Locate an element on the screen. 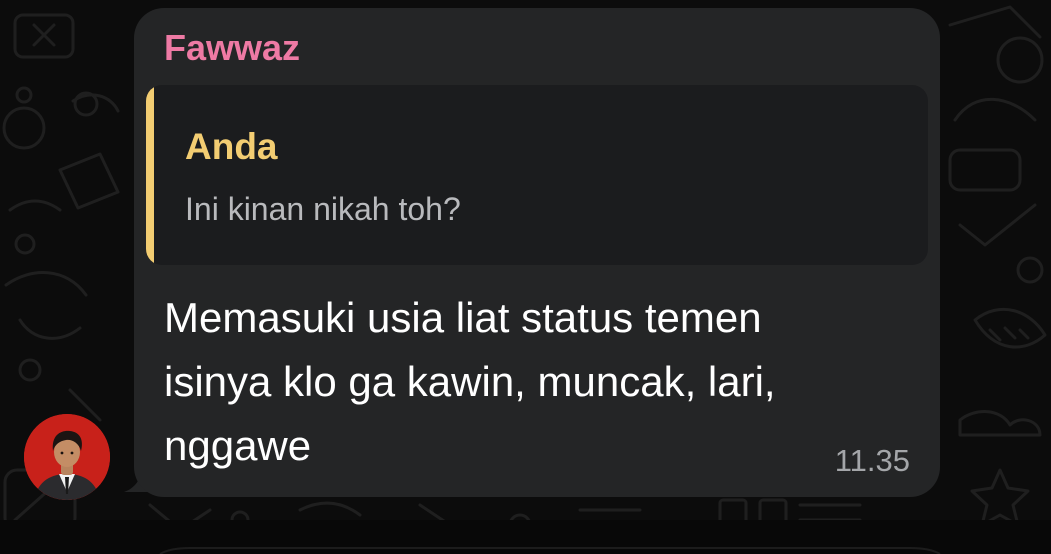  avatar-photo-icon is located at coordinates (67, 457).